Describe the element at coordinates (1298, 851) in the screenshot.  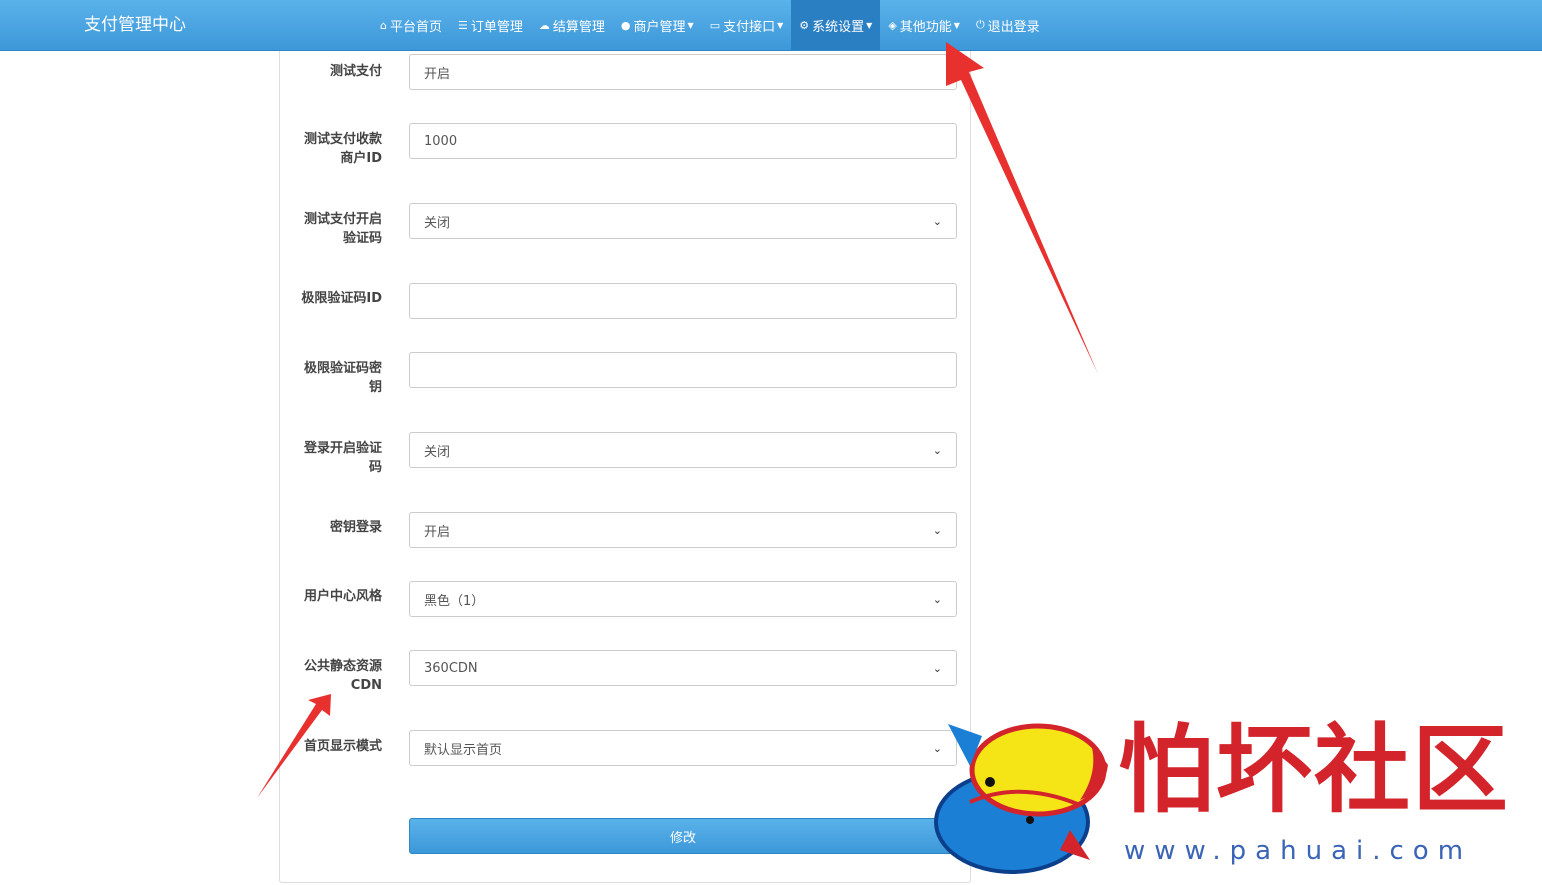
I see `watermark-url: www.pahuai.com` at that location.